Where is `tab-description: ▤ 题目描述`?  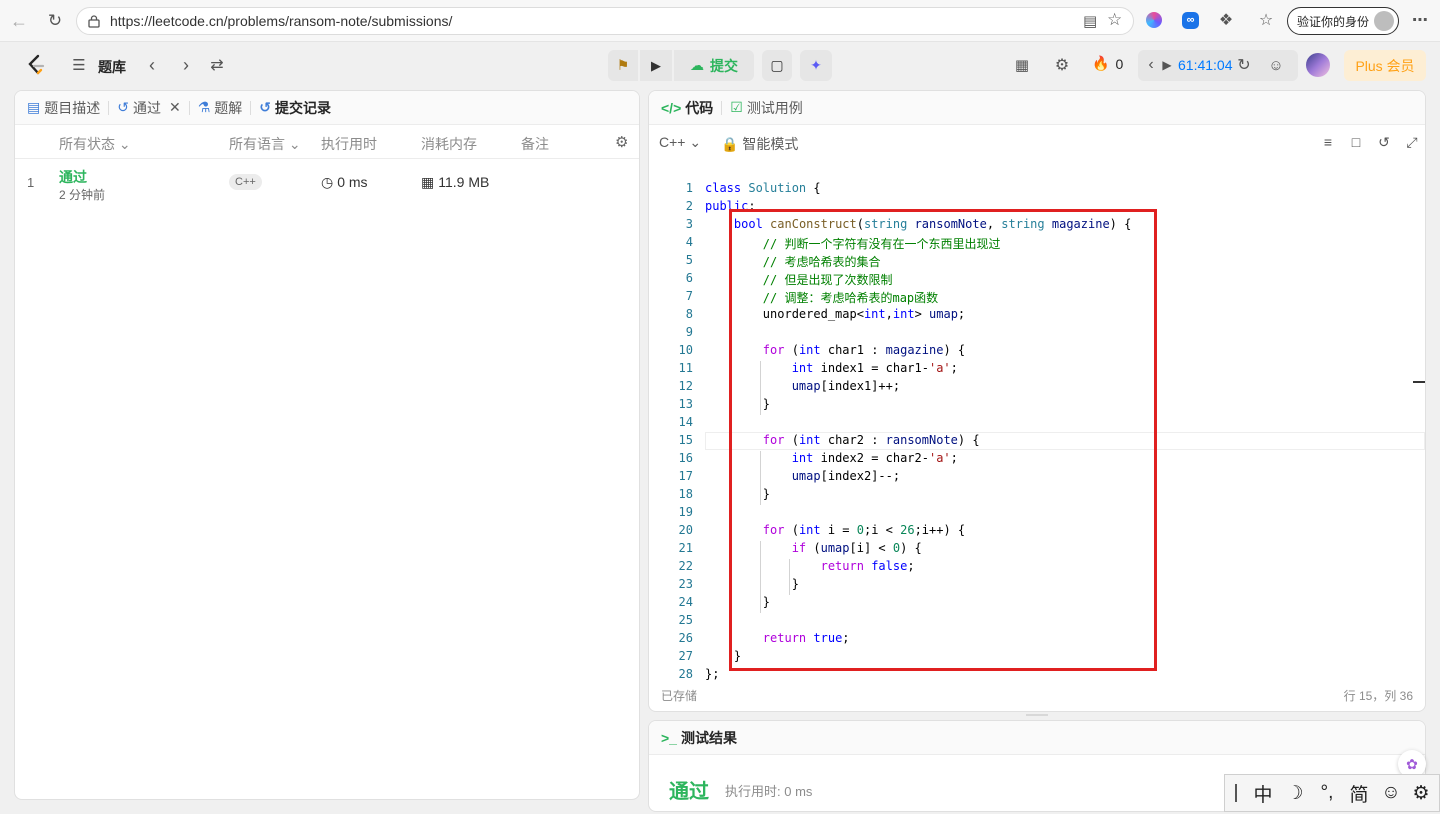 tab-description: ▤ 题目描述 is located at coordinates (61, 107).